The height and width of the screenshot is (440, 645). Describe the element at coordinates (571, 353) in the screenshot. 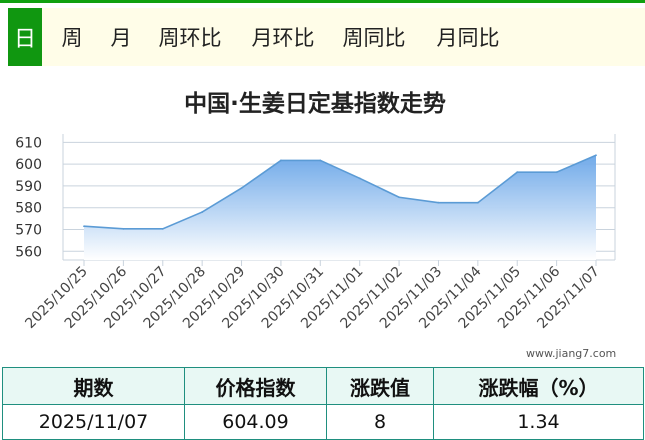

I see `watermark: www.jiang7.com` at that location.